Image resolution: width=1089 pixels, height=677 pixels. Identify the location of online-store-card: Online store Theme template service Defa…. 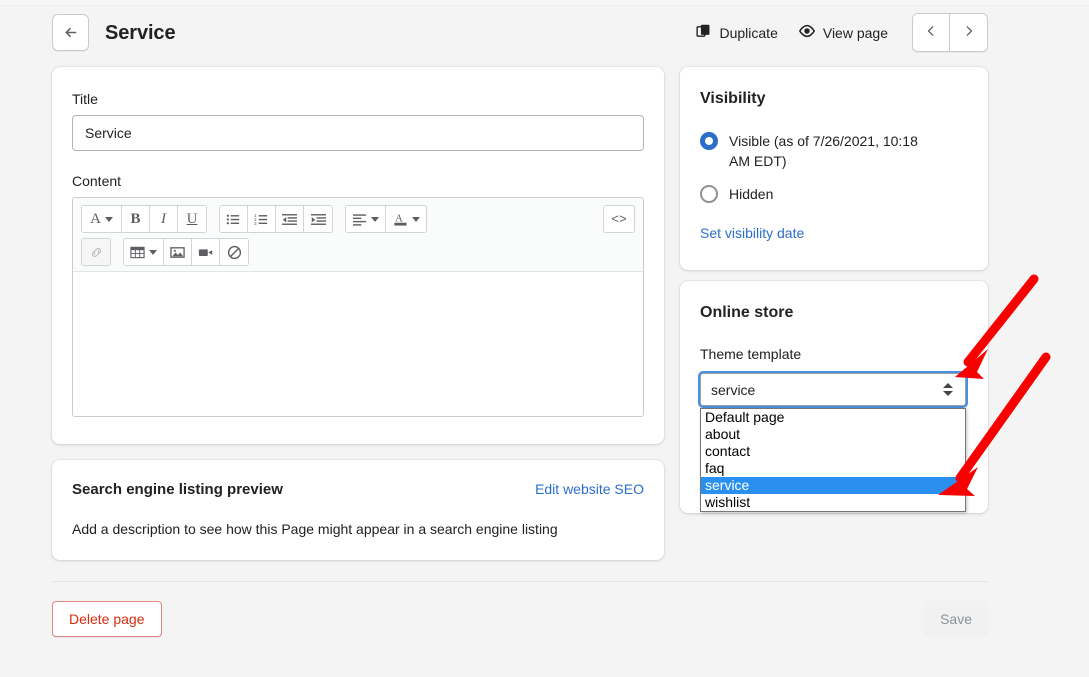
(834, 397).